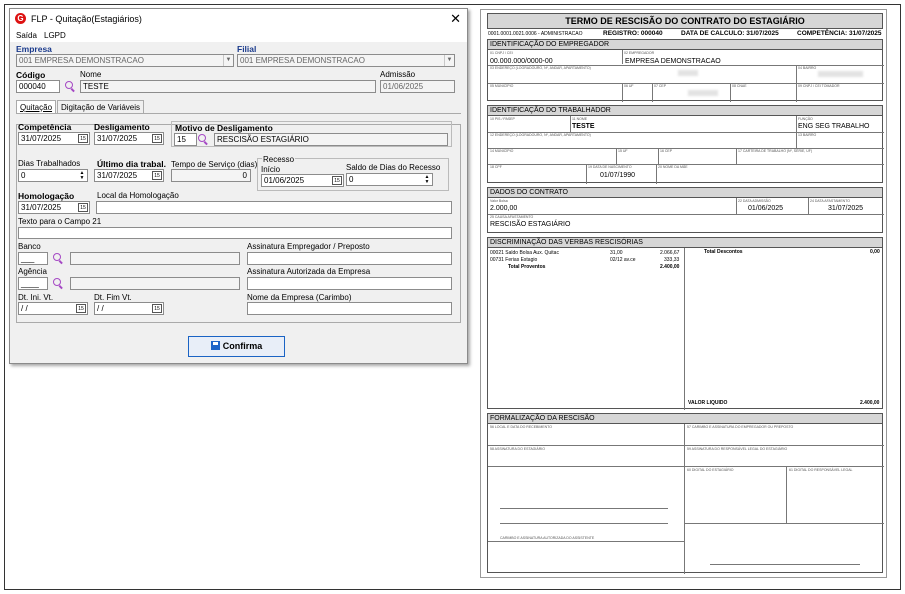  Describe the element at coordinates (238, 19) in the screenshot. I see `title-bar: G FLP - Quitação(Estagiários) ✕` at that location.